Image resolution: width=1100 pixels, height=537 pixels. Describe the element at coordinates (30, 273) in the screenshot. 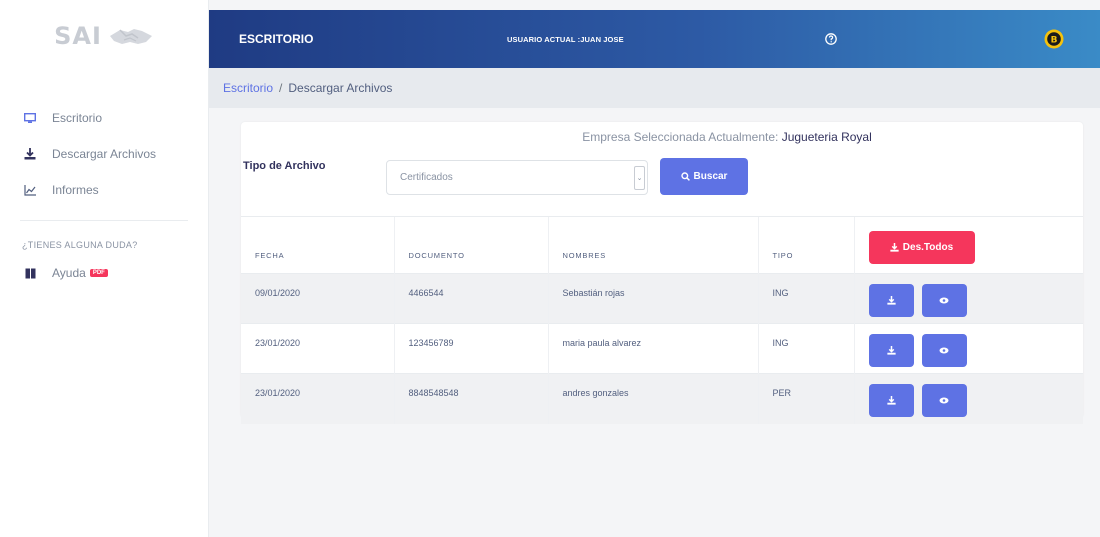

I see `book-icon` at that location.